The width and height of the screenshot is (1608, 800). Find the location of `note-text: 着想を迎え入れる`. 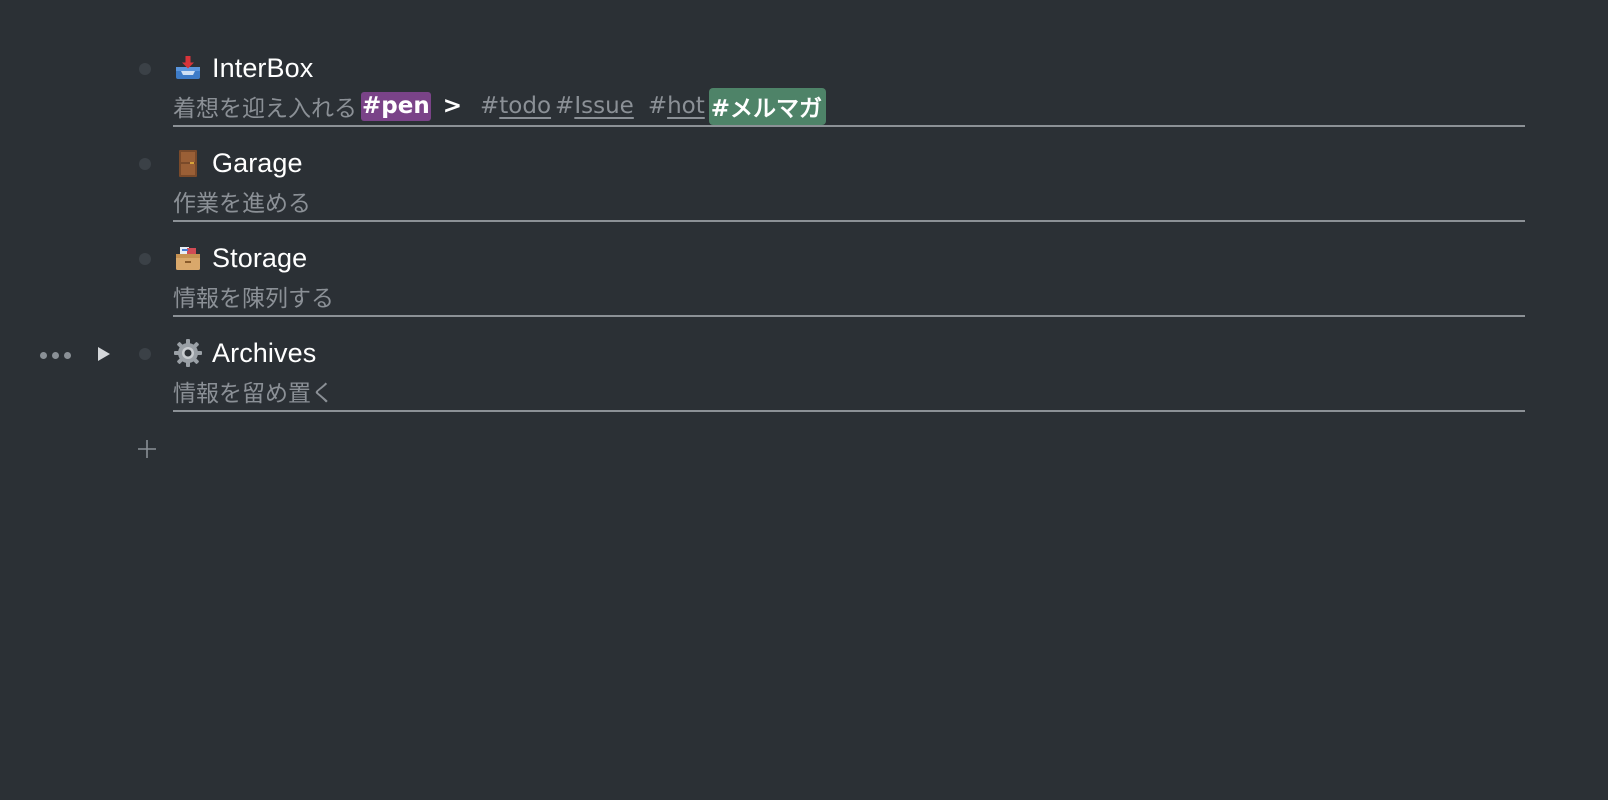

note-text: 着想を迎え入れる is located at coordinates (265, 109).